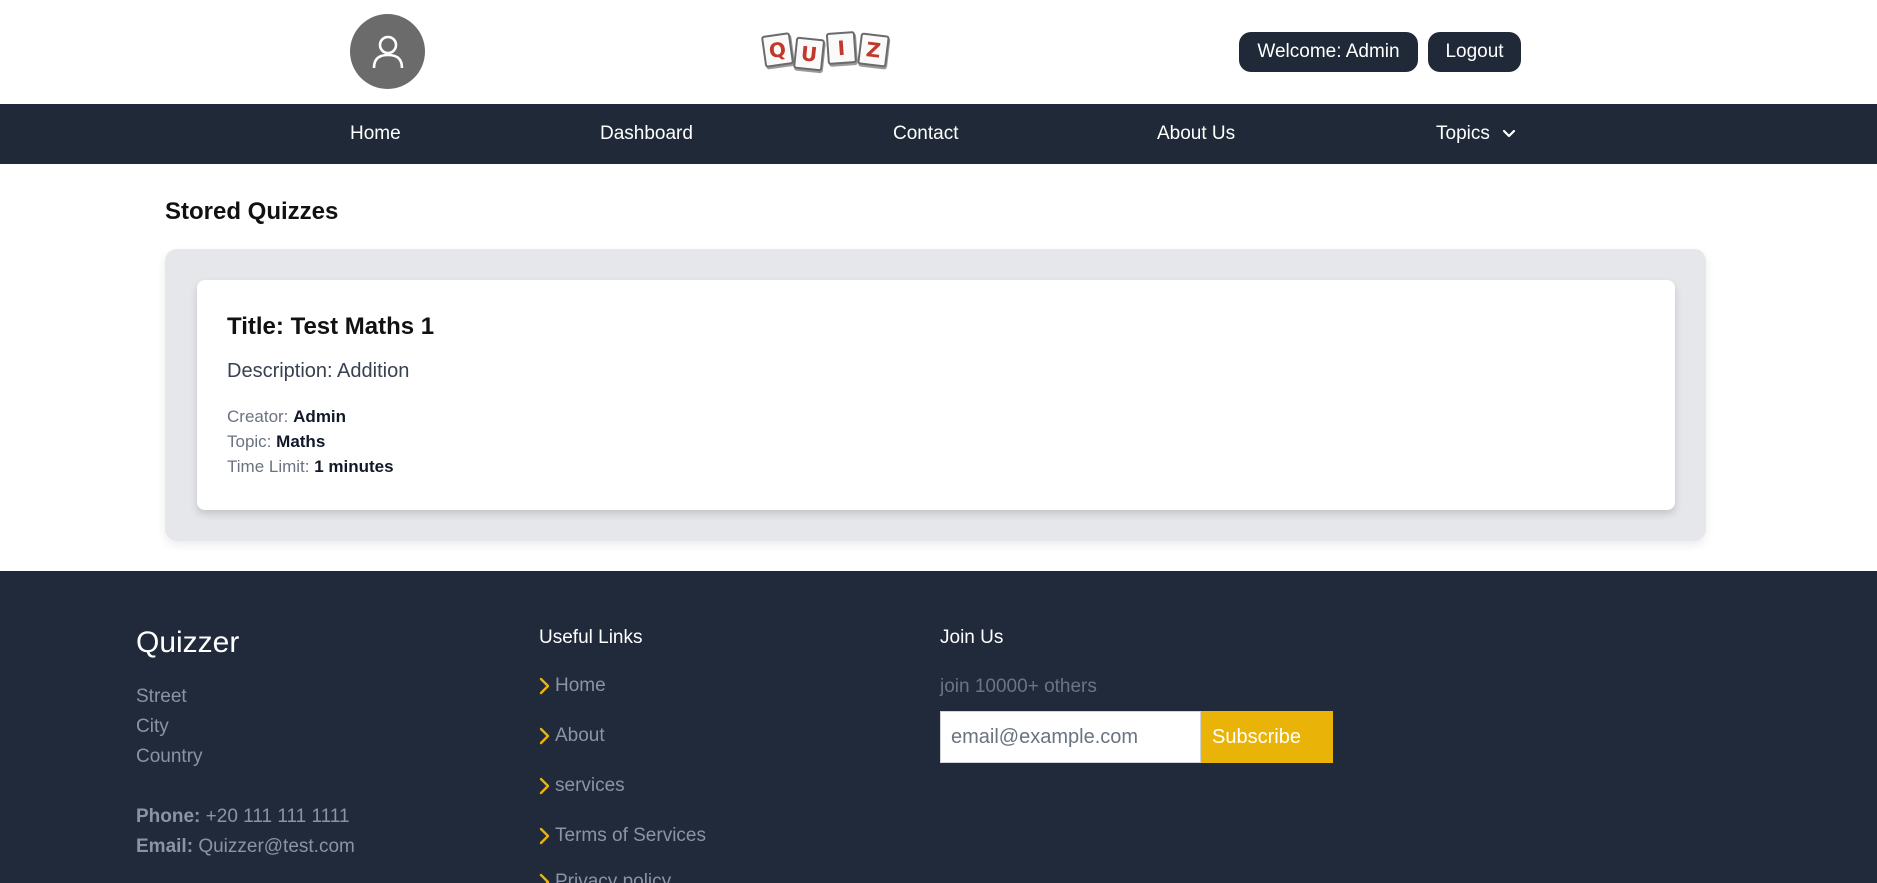 The width and height of the screenshot is (1877, 883). I want to click on quiz-time-limit-label: Time Limit:, so click(268, 466).